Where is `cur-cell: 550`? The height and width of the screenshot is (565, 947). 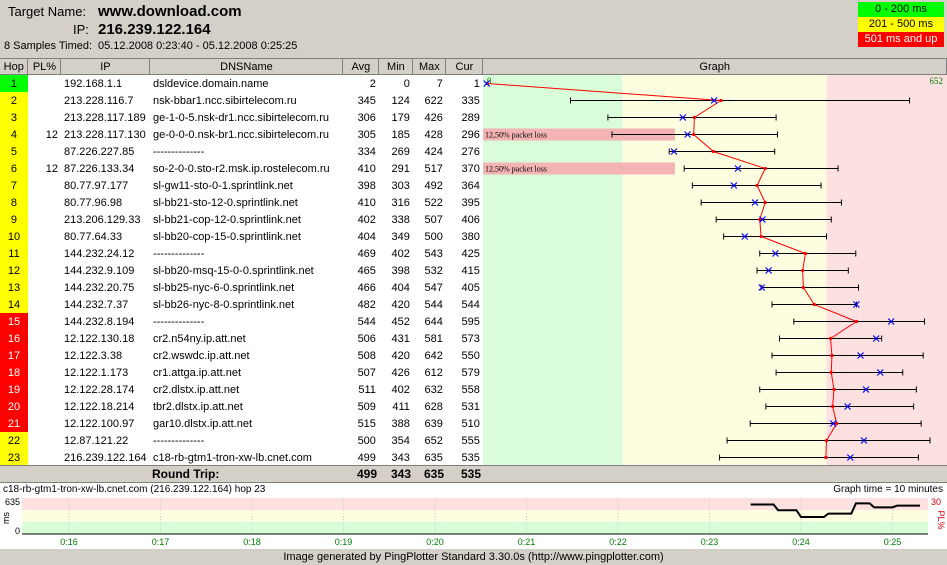 cur-cell: 550 is located at coordinates (470, 355).